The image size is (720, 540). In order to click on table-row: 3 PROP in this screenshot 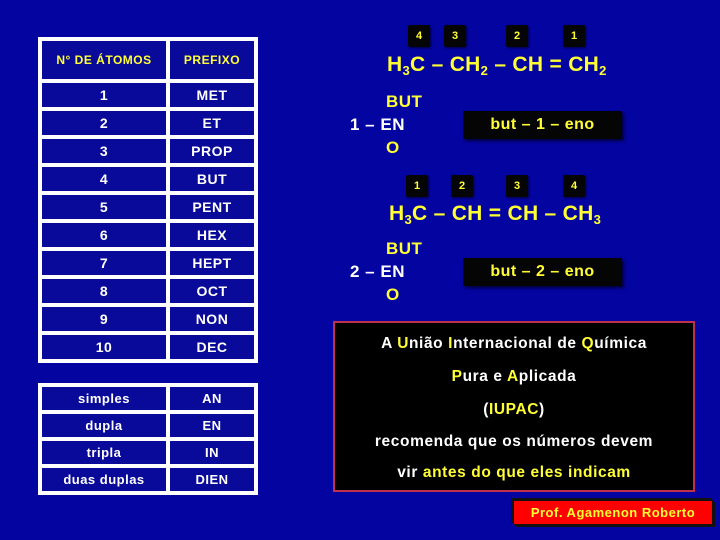, I will do `click(148, 151)`.